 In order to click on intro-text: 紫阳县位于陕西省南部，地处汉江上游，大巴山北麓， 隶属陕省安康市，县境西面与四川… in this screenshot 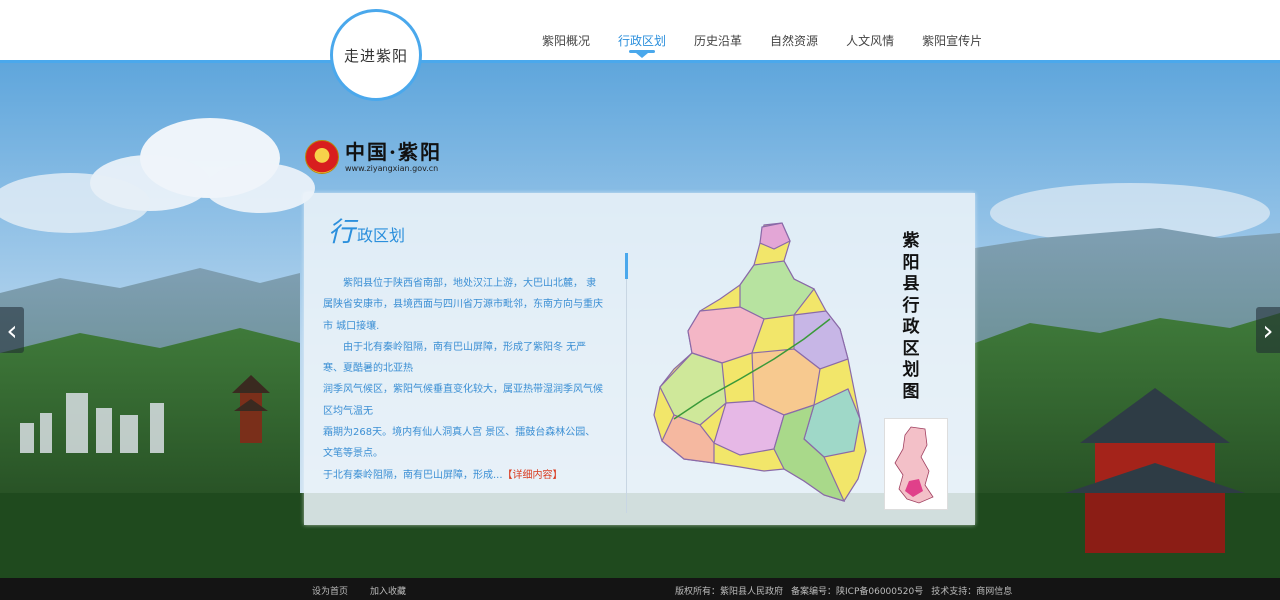, I will do `click(463, 379)`.